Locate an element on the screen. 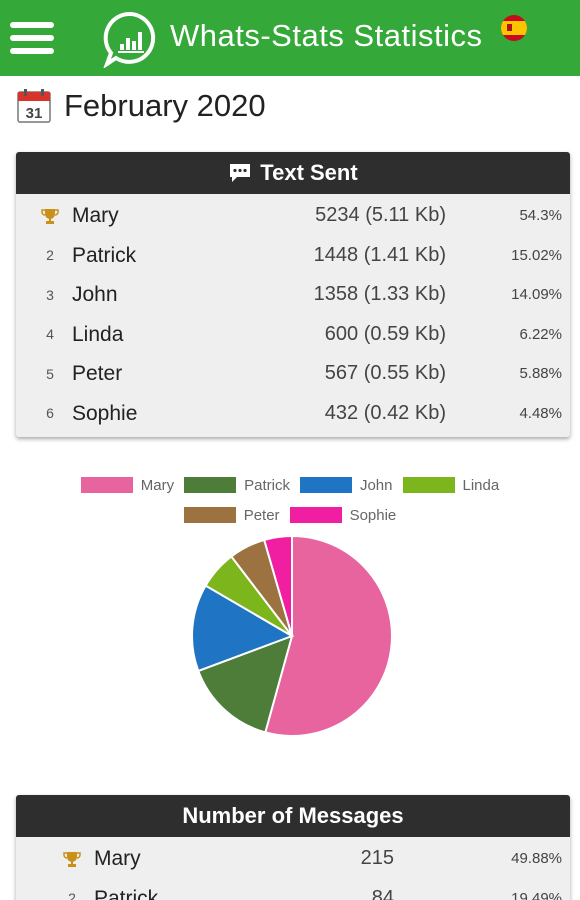 Image resolution: width=580 pixels, height=900 pixels. legend-item: Linda is located at coordinates (451, 485).